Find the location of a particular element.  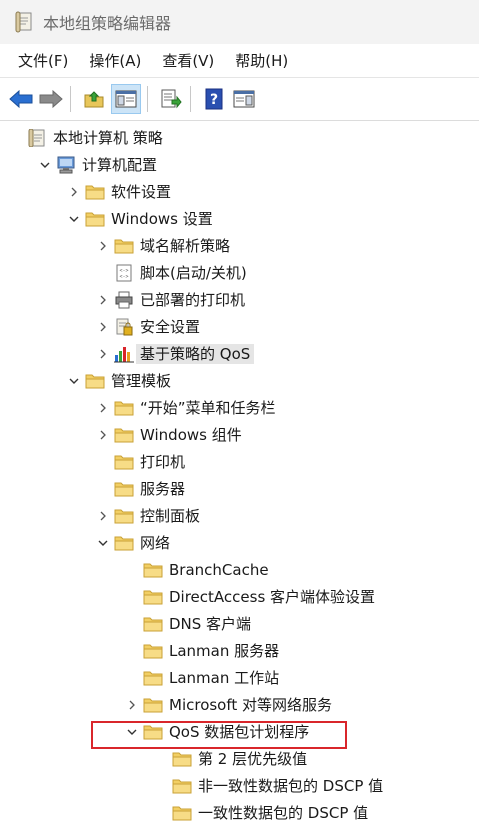

tree-node: <-> <-> 脚本(启动/关机) is located at coordinates (239, 273).